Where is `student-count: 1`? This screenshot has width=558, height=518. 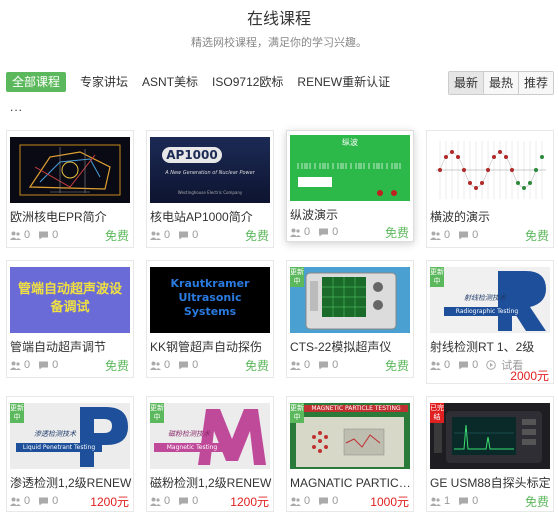
student-count: 1 is located at coordinates (447, 501).